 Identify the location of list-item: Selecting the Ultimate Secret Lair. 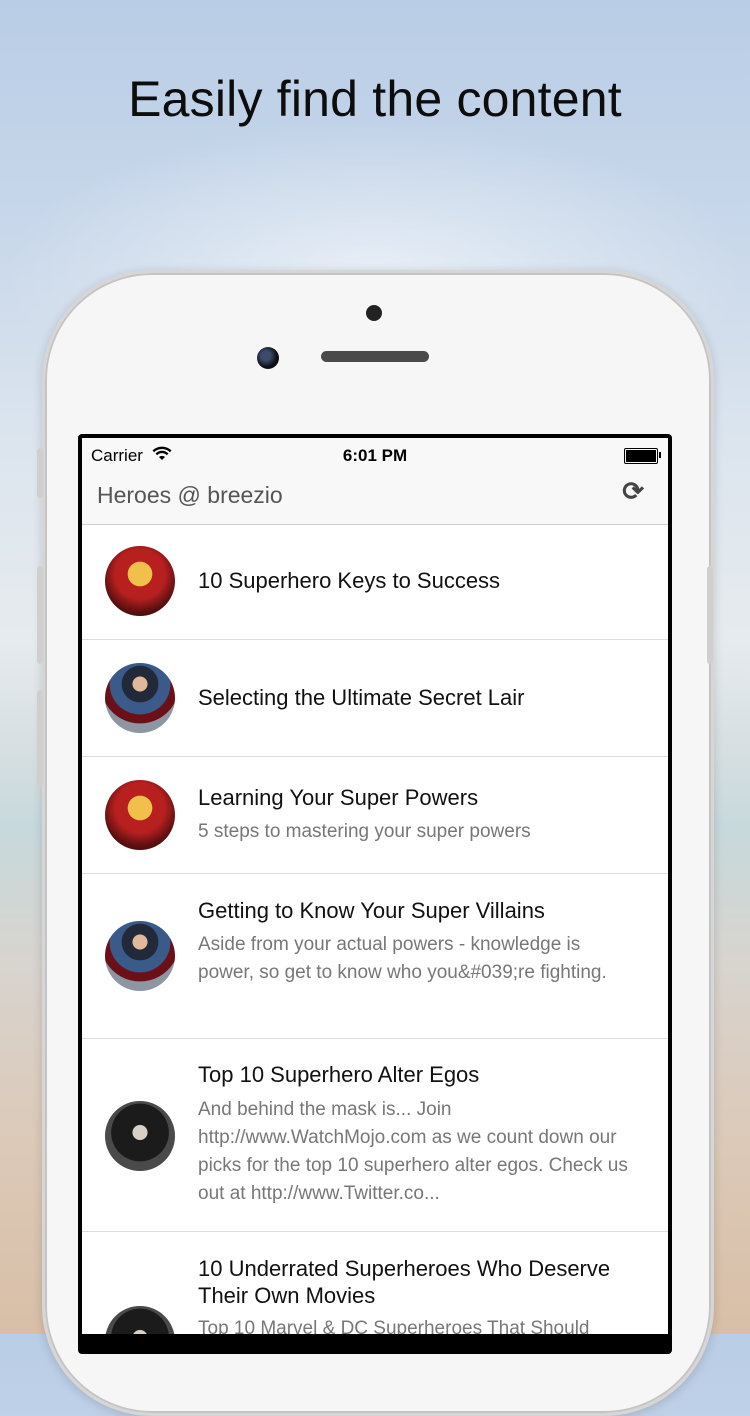
(375, 698).